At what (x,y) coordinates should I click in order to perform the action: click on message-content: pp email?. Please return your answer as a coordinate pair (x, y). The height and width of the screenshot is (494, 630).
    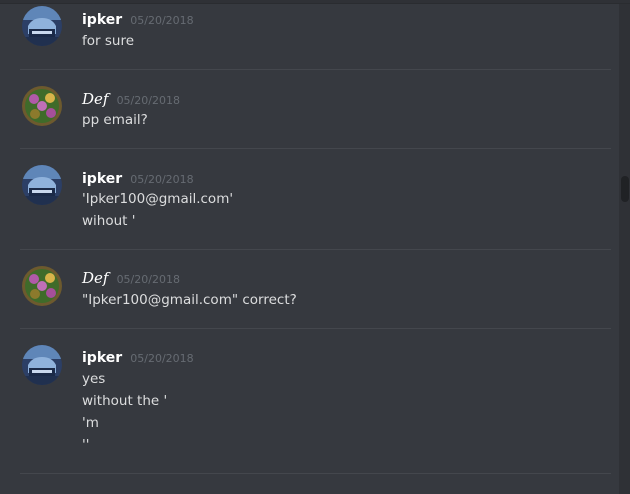
    Looking at the image, I should click on (115, 120).